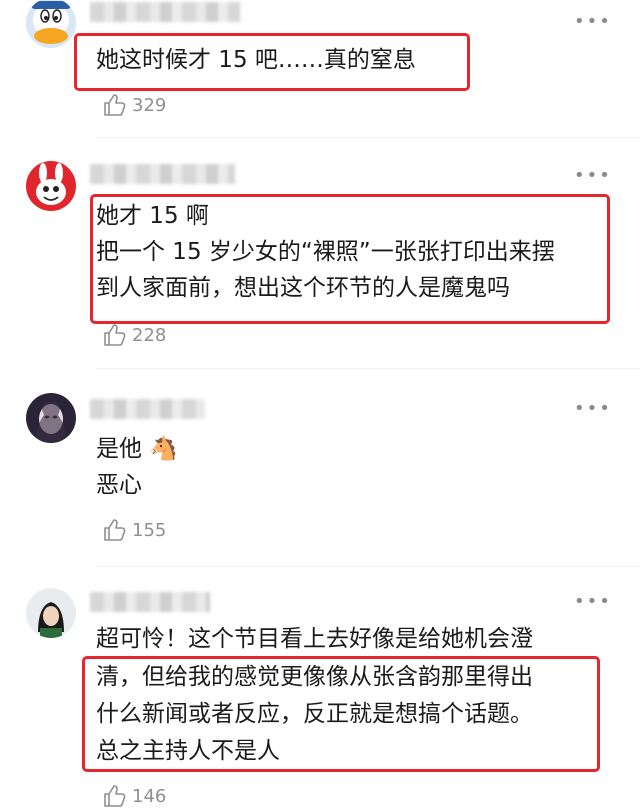 The width and height of the screenshot is (640, 810). I want to click on comment-line: 到人家面前，想出这个环节的人是魔鬼吗, so click(303, 288).